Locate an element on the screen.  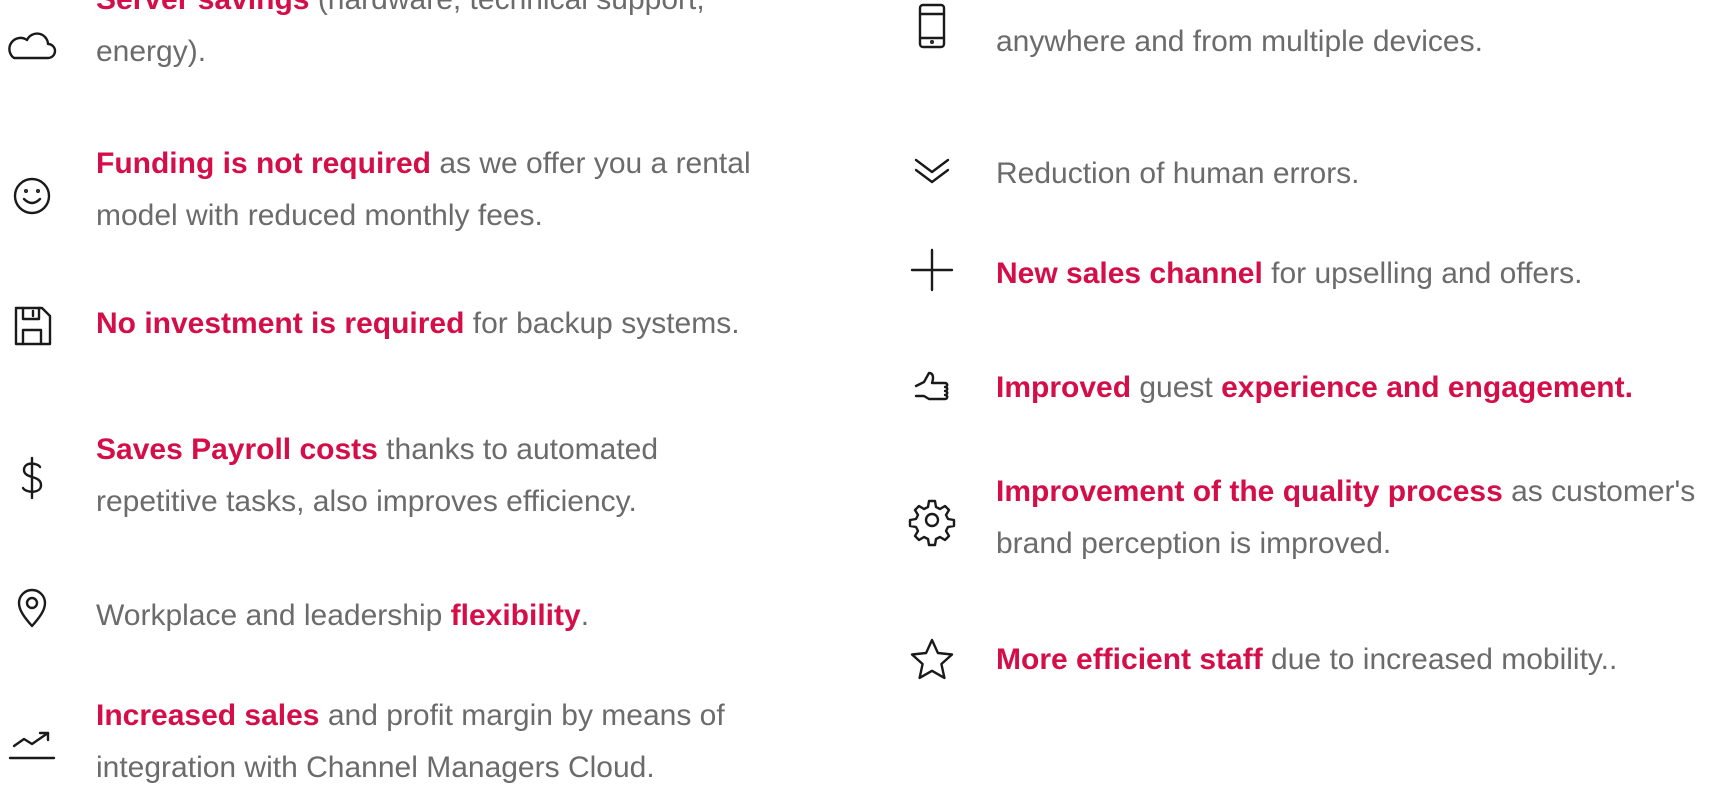
highlight-text: No investment is required is located at coordinates (280, 323).